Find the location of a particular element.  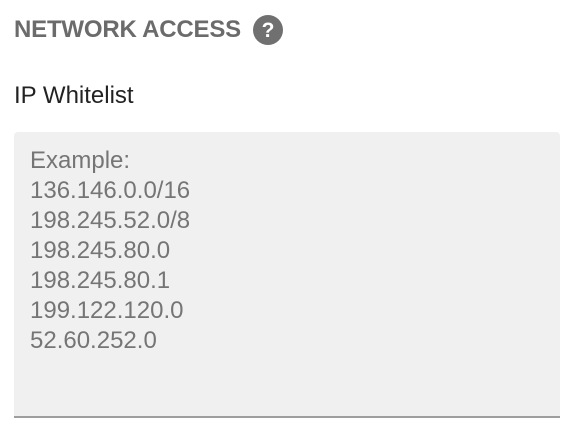

question-mark-glyph: ? is located at coordinates (268, 30).